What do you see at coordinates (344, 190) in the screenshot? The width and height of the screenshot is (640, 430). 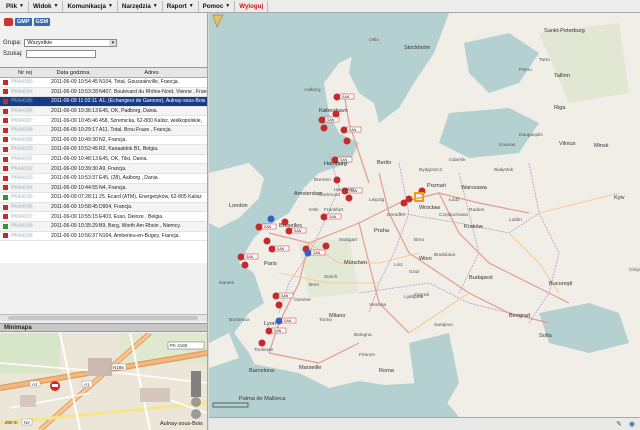 I see `city-label: Hannover` at bounding box center [344, 190].